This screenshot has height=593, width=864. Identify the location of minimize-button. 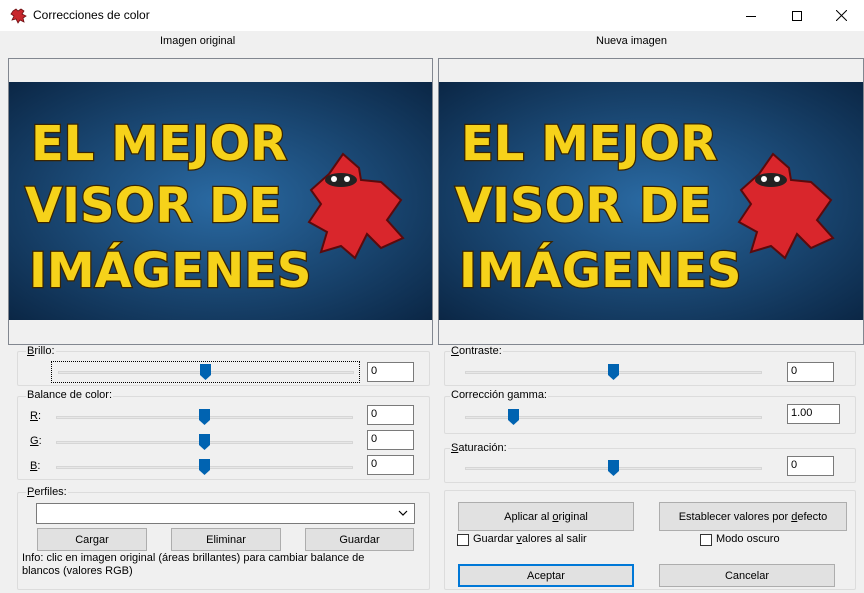
(751, 15).